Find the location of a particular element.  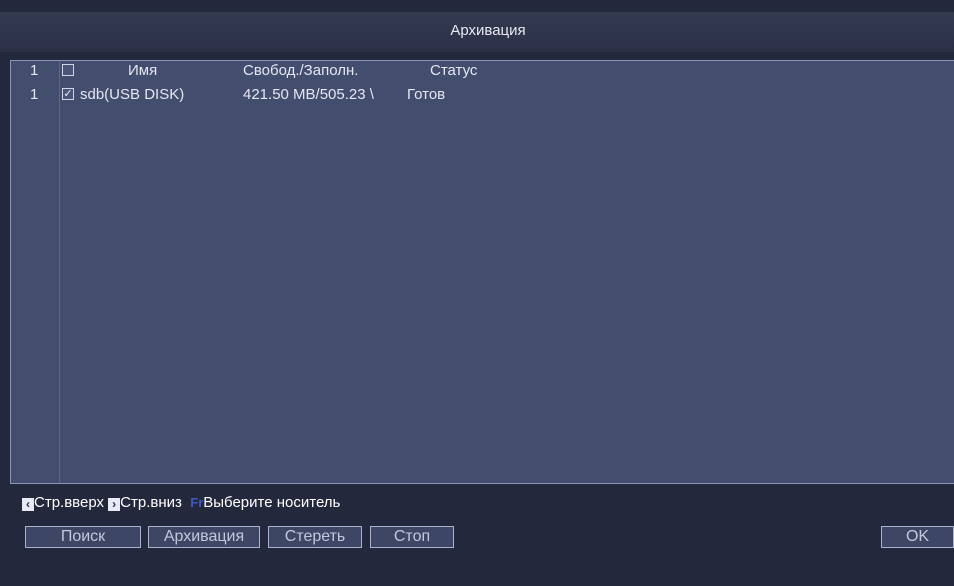

header-free-used: Свобод./Заполн. is located at coordinates (301, 70).